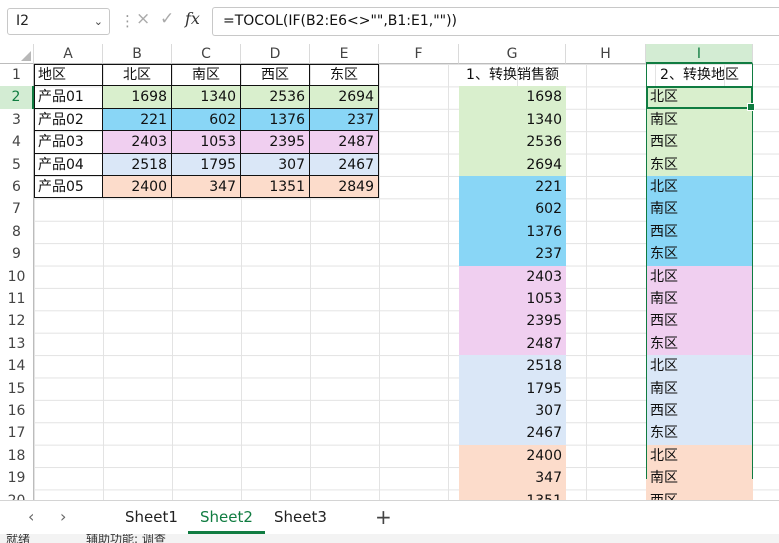 This screenshot has height=543, width=779. Describe the element at coordinates (17, 187) in the screenshot. I see `row-header-6: 6` at that location.